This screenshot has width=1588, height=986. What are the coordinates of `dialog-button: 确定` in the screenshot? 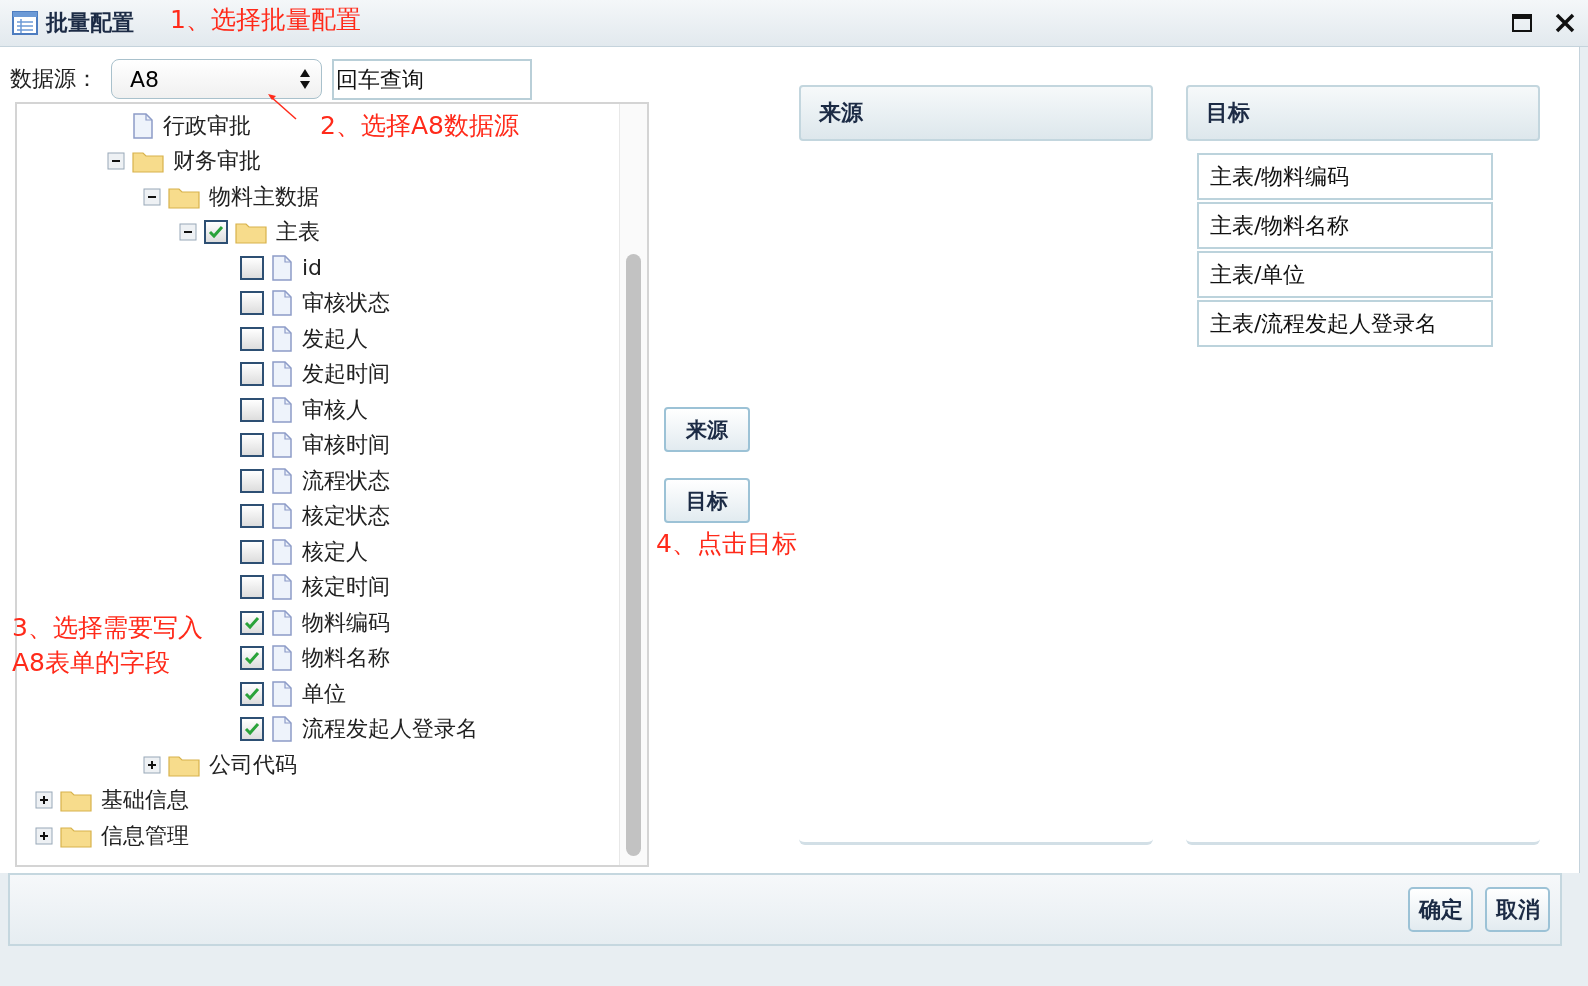 It's located at (1440, 909).